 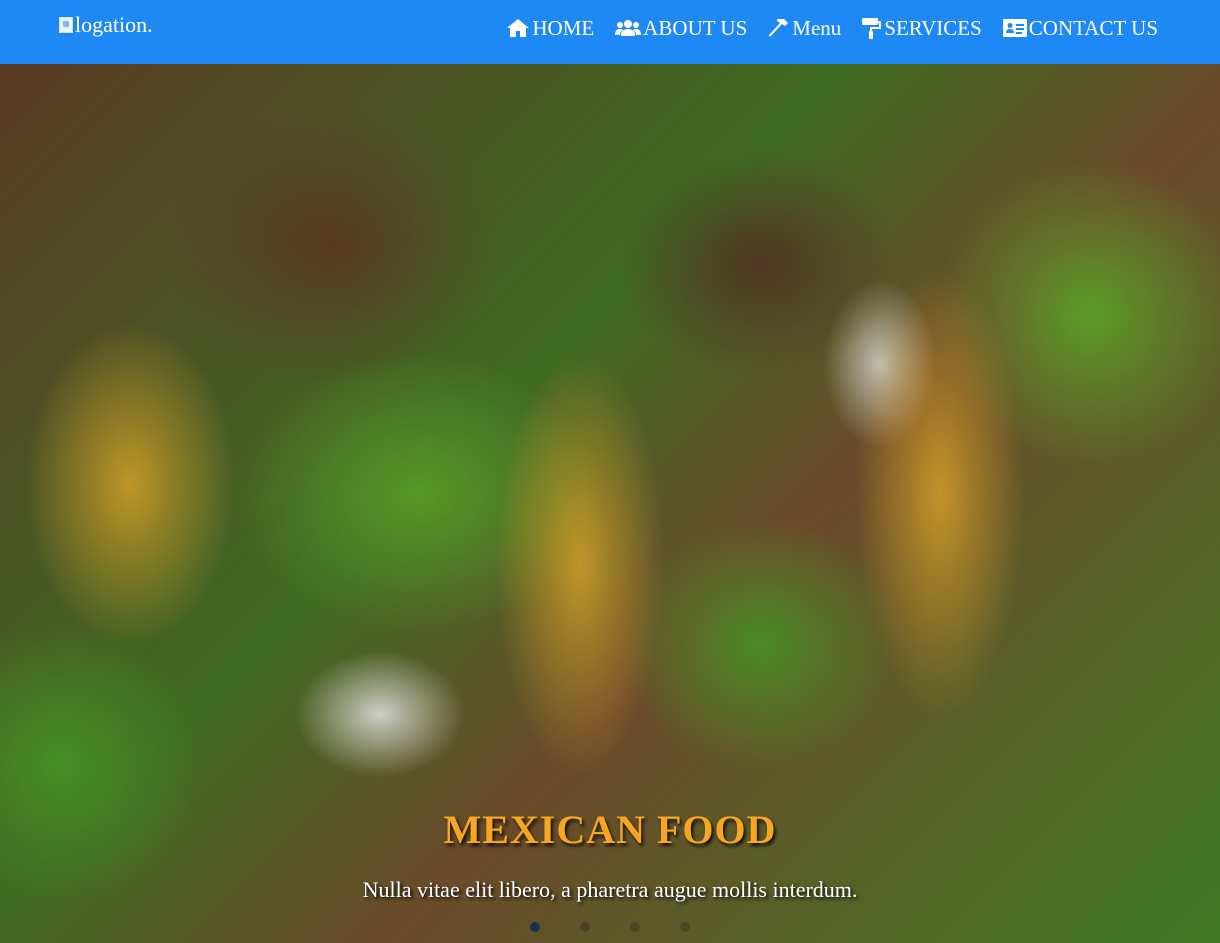 I want to click on nav-about-us-label: ABOUT US, so click(x=695, y=27).